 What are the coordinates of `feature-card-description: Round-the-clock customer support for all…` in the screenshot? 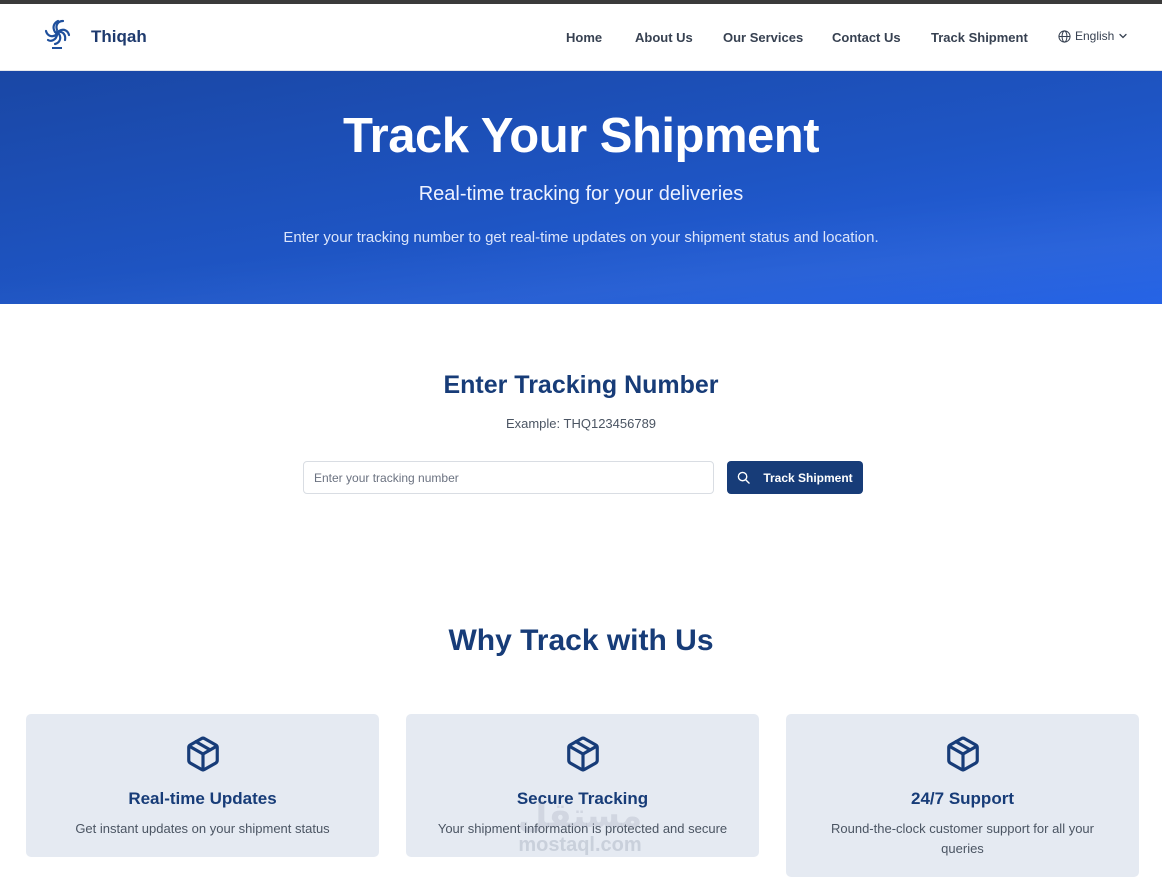 It's located at (962, 838).